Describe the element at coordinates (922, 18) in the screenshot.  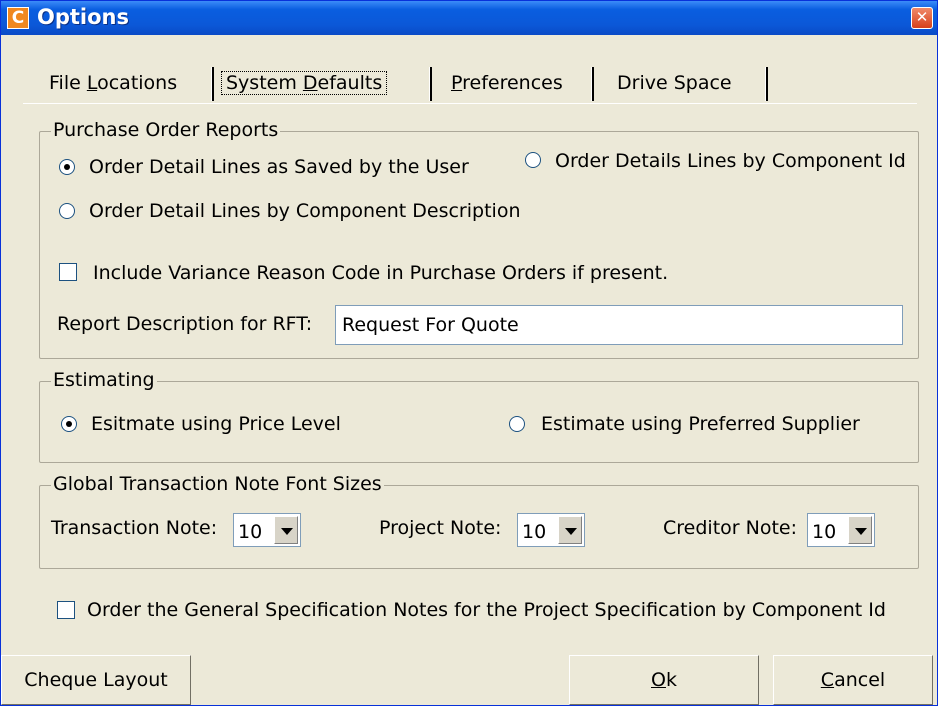
I see `close-icon: ✕` at that location.